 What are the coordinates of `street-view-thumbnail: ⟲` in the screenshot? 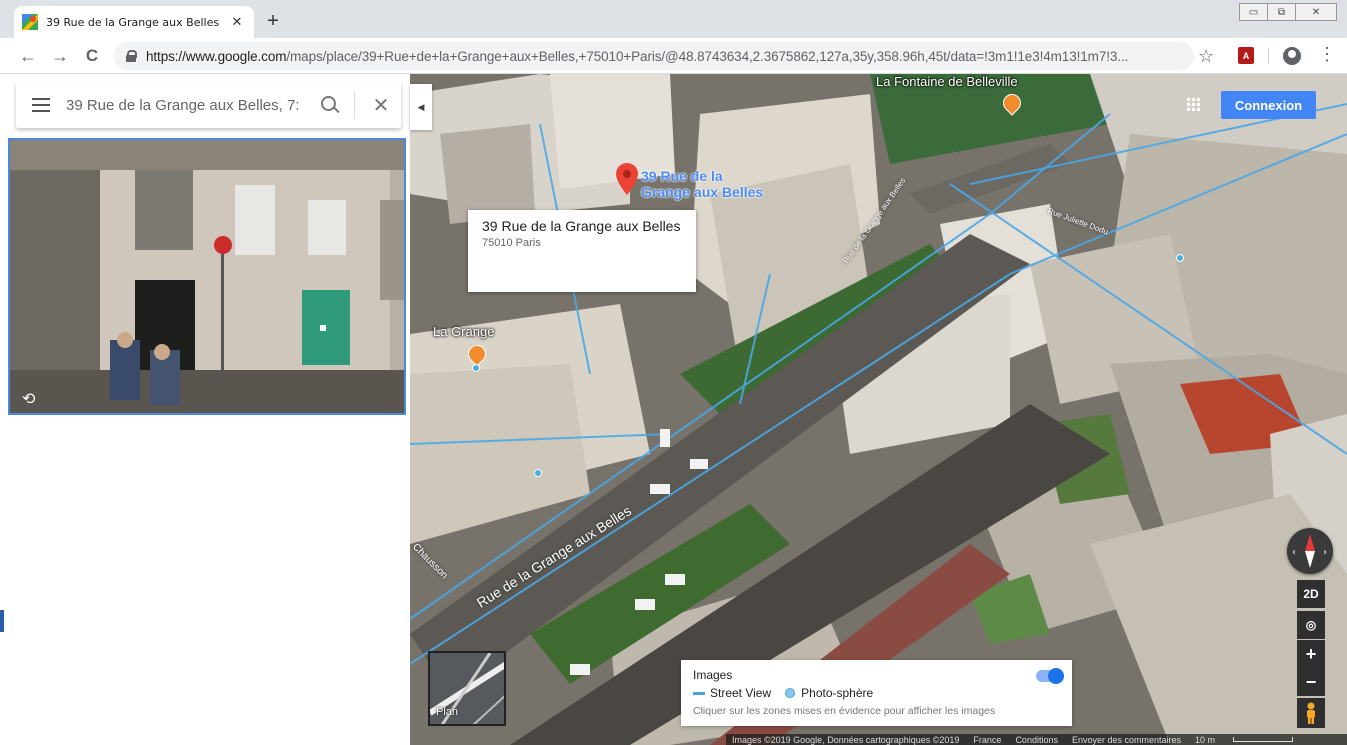 It's located at (207, 276).